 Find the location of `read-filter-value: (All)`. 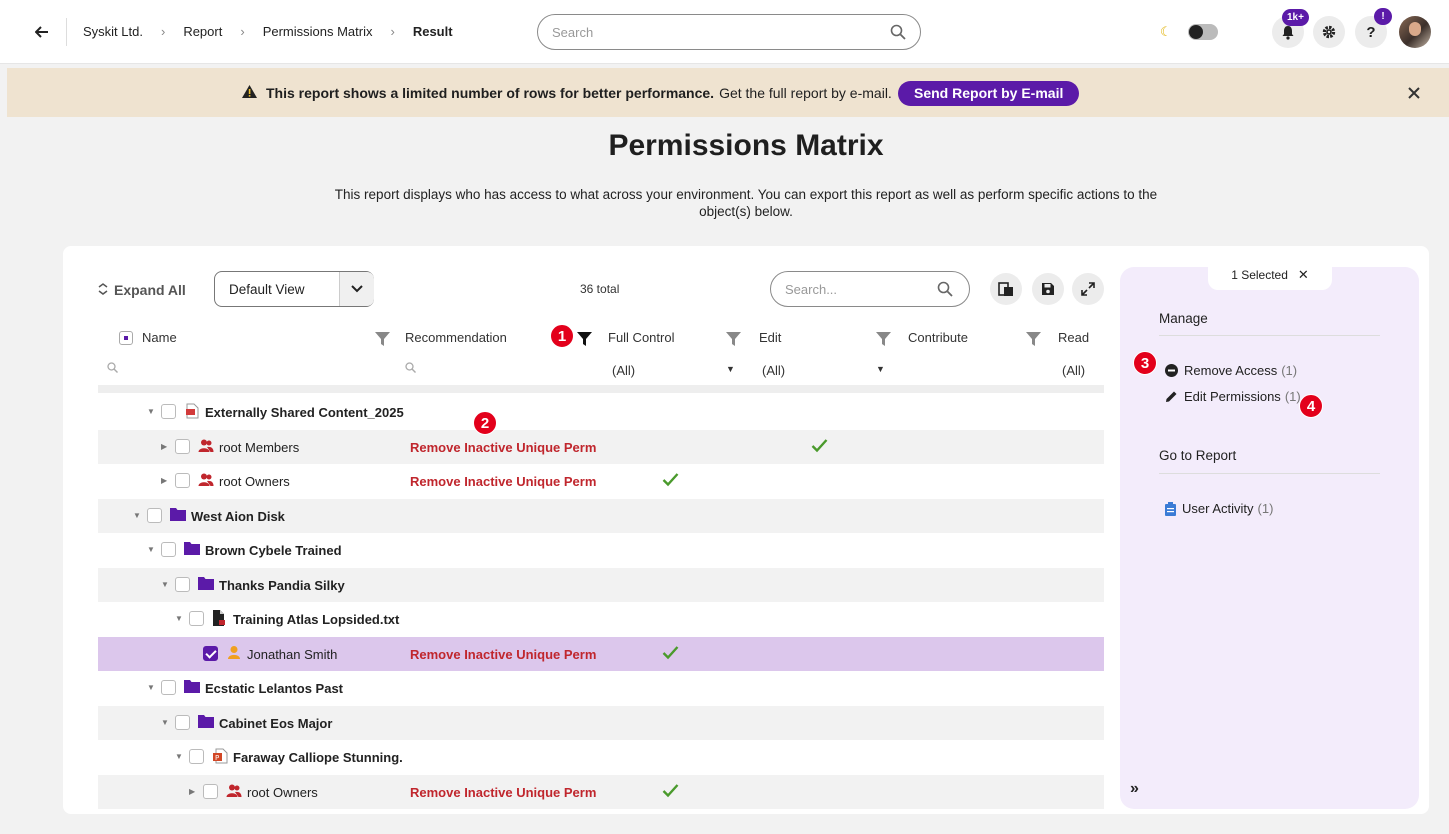

read-filter-value: (All) is located at coordinates (1073, 370).